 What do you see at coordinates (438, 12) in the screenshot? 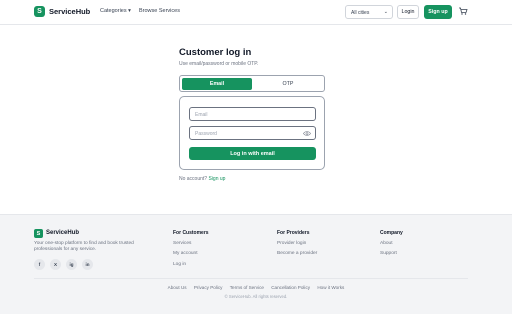
I see `signup-button: Sign up` at bounding box center [438, 12].